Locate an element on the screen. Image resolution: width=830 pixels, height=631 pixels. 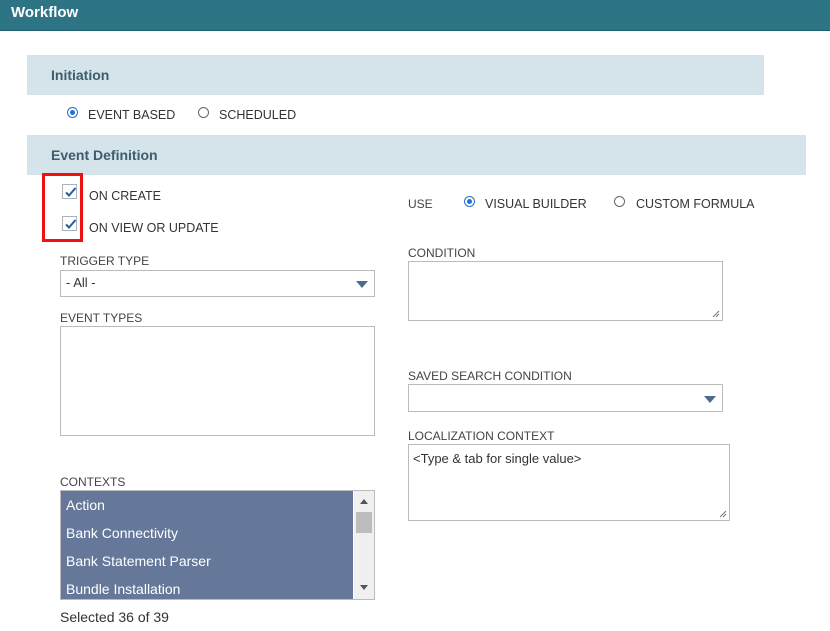
trigger-type-label: TRIGGER TYPE is located at coordinates (105, 261).